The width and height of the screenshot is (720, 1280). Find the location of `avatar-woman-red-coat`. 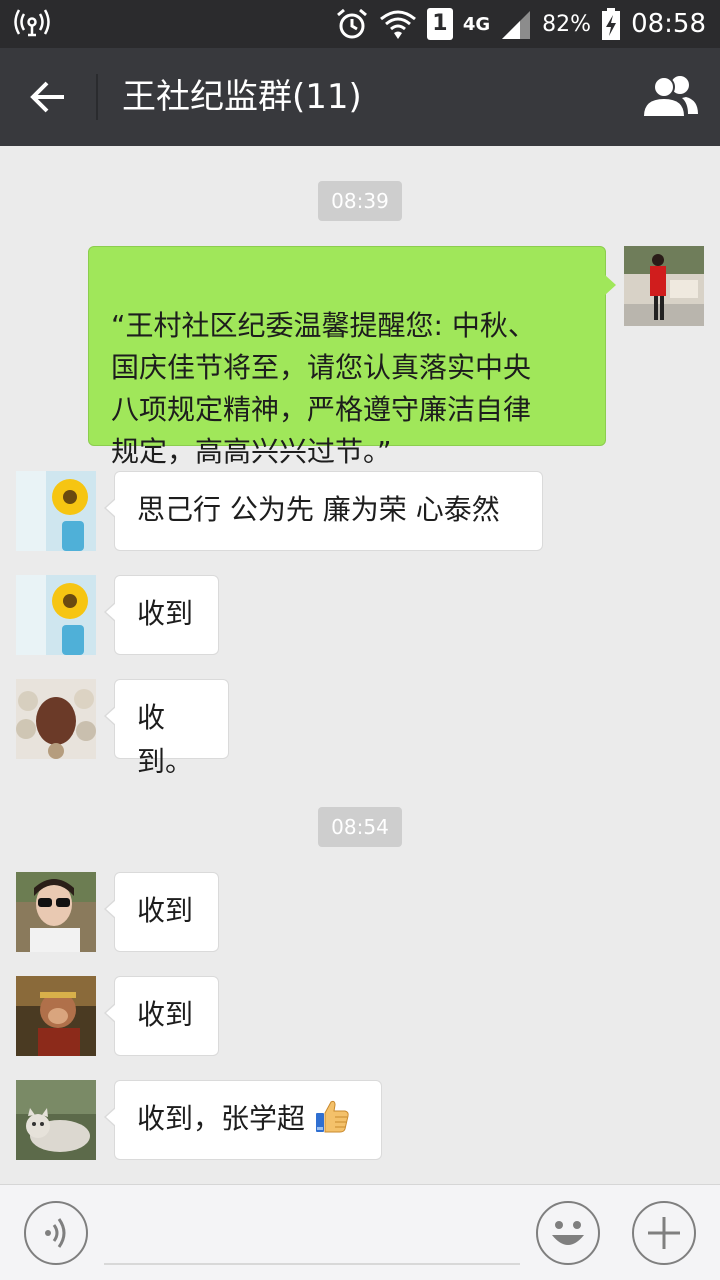

avatar-woman-red-coat is located at coordinates (664, 286).